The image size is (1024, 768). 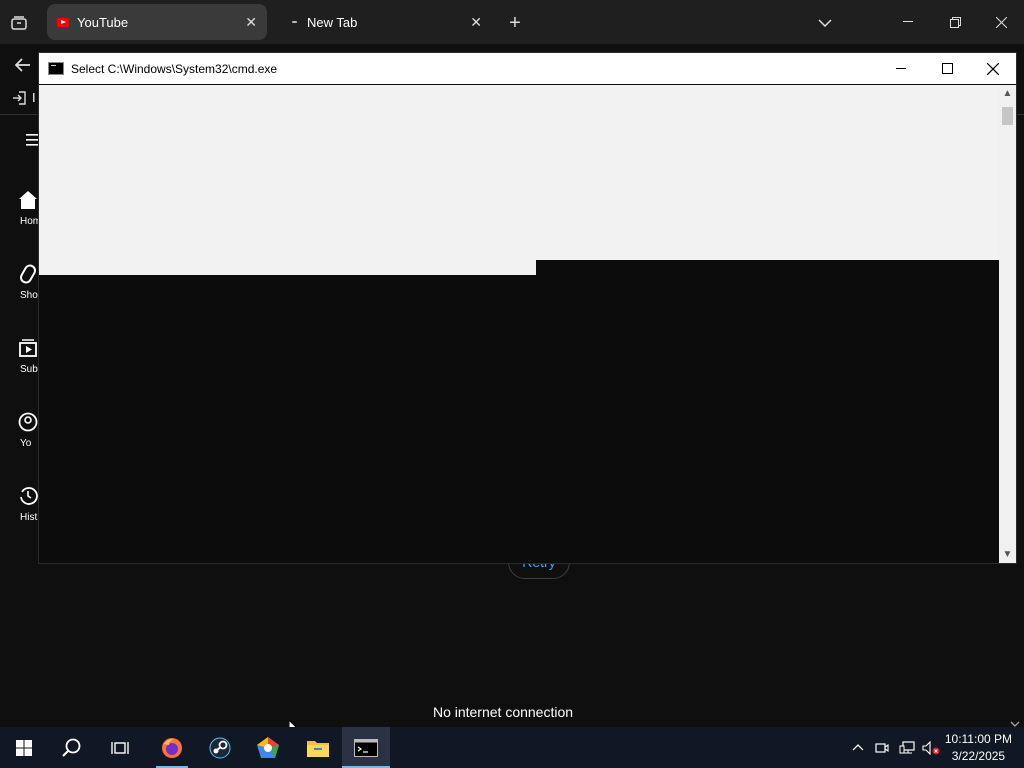 I want to click on cmd-title-bar: Select C:\Windows\System32\cmd.exe, so click(x=527, y=68).